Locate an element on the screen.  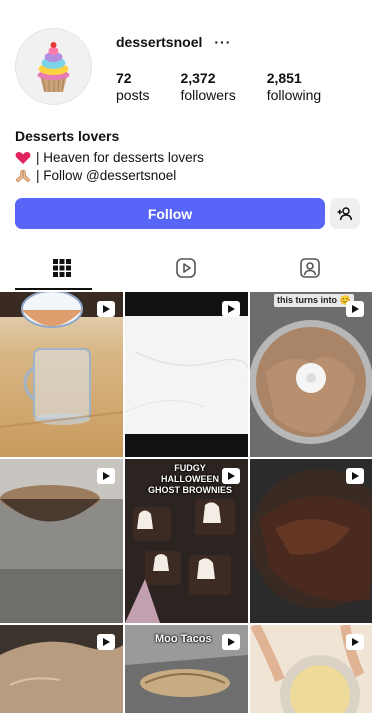
bio-line-heart: | Heaven for desserts lovers is located at coordinates (185, 158).